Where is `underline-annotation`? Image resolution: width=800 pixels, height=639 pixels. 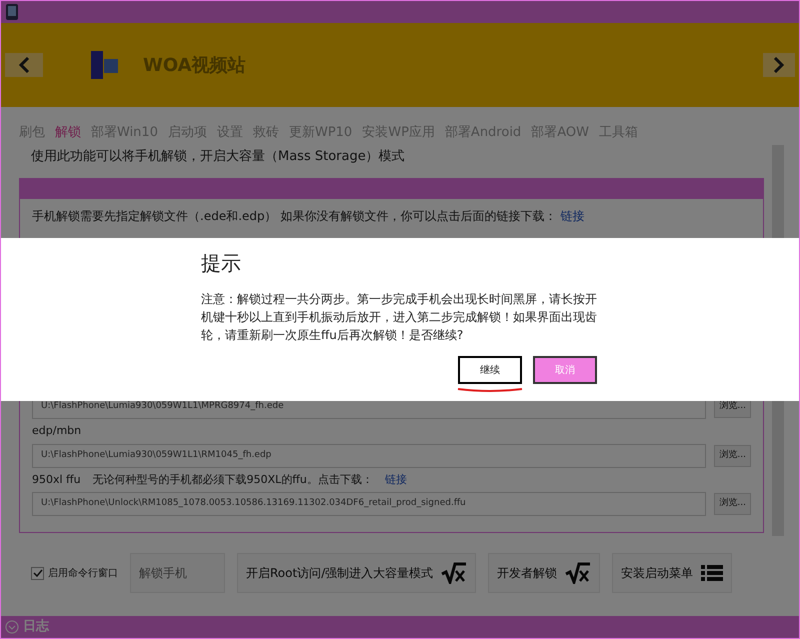
underline-annotation is located at coordinates (490, 390).